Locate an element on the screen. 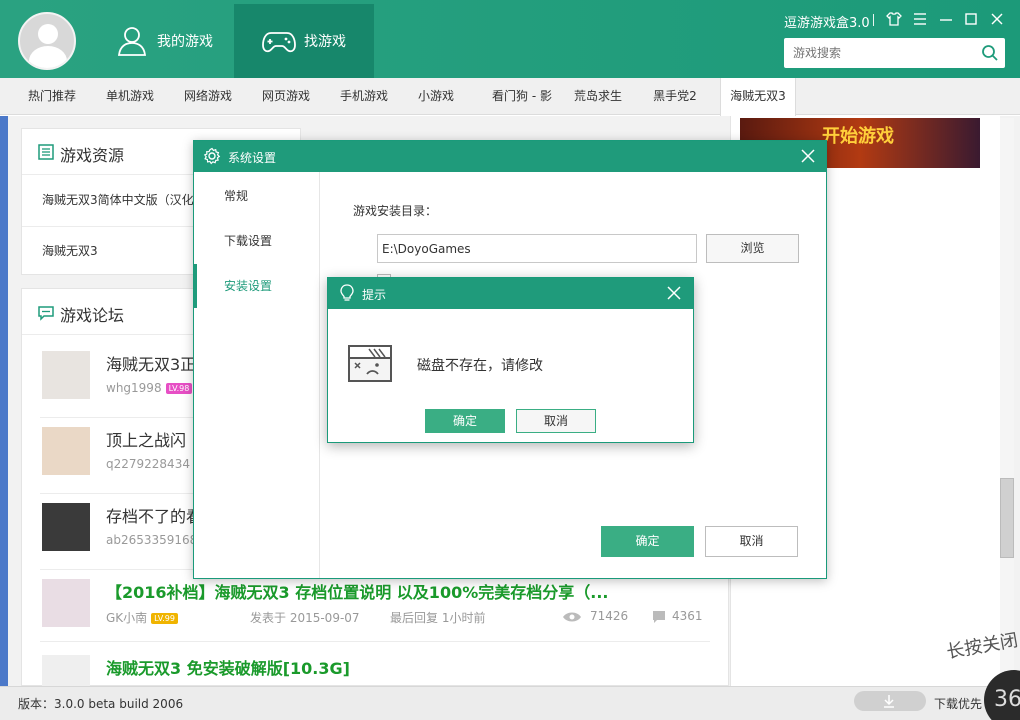  post-author: whg1998 LV.98 is located at coordinates (149, 388).